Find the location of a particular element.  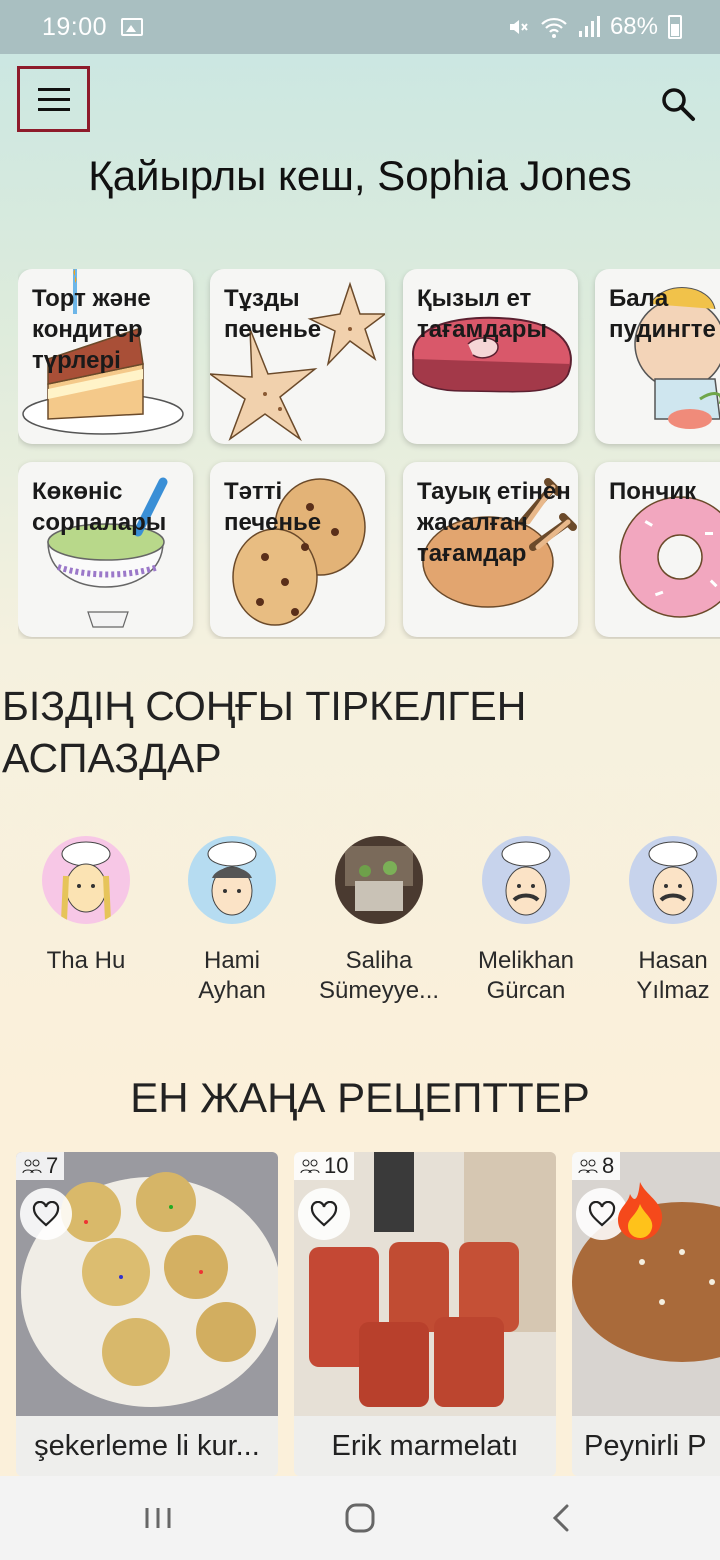

category-label: Тауық етінен жасалған тағамдар is located at coordinates (494, 522).